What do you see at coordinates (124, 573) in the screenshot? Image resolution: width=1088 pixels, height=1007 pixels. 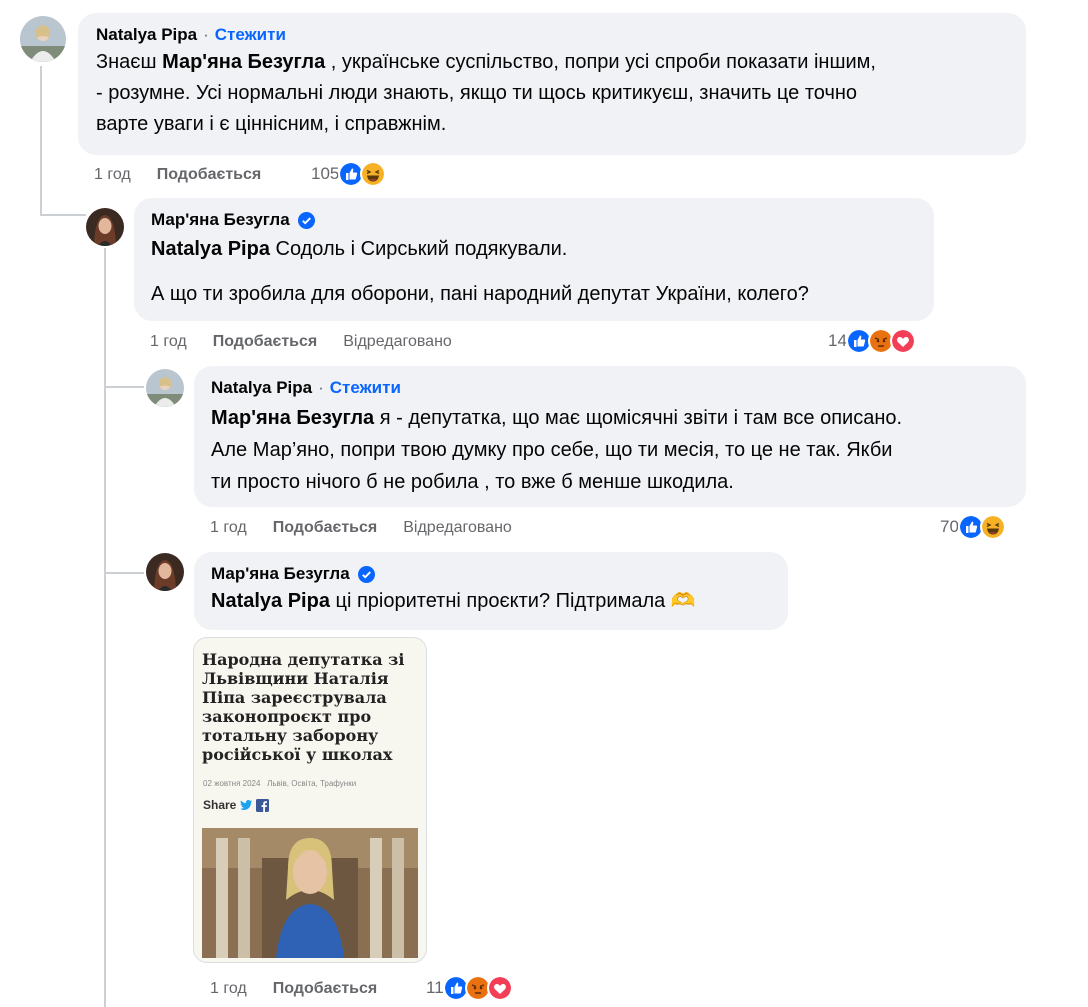 I see `thread-line-reply-branch2` at bounding box center [124, 573].